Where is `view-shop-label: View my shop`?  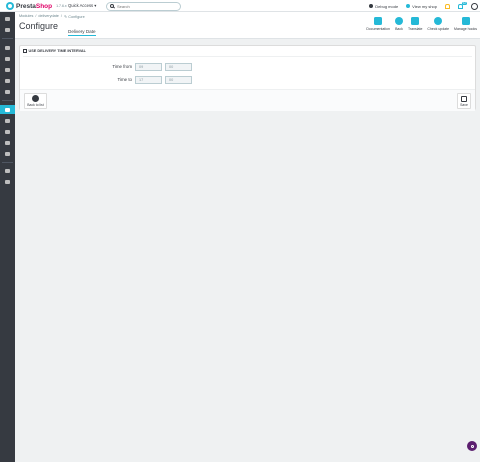 view-shop-label: View my shop is located at coordinates (424, 6).